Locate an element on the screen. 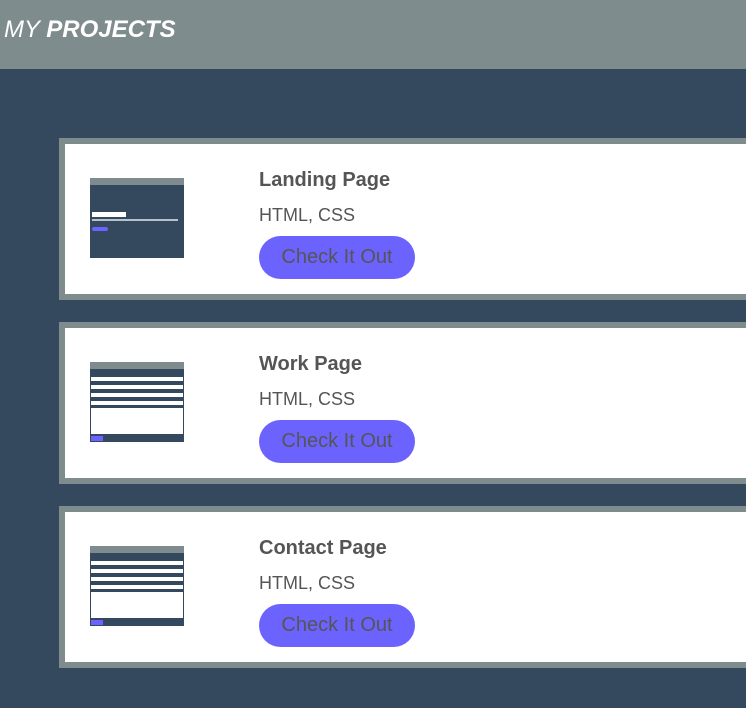  thumbnail-hero-heading is located at coordinates (132, 214).